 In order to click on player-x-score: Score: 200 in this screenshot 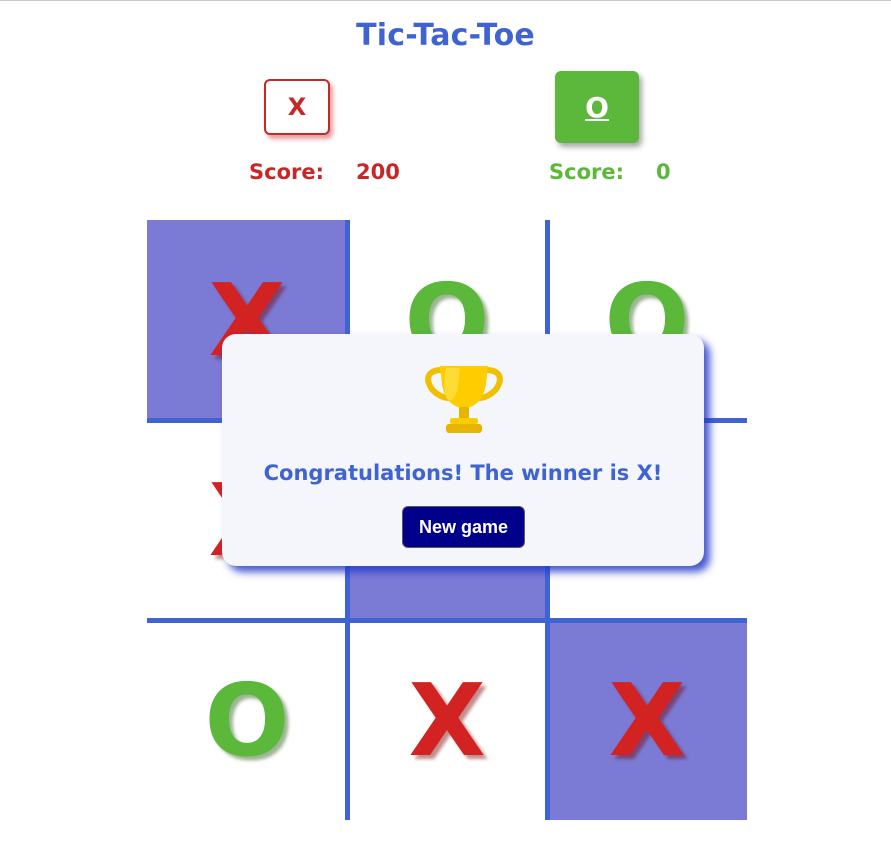, I will do `click(324, 172)`.